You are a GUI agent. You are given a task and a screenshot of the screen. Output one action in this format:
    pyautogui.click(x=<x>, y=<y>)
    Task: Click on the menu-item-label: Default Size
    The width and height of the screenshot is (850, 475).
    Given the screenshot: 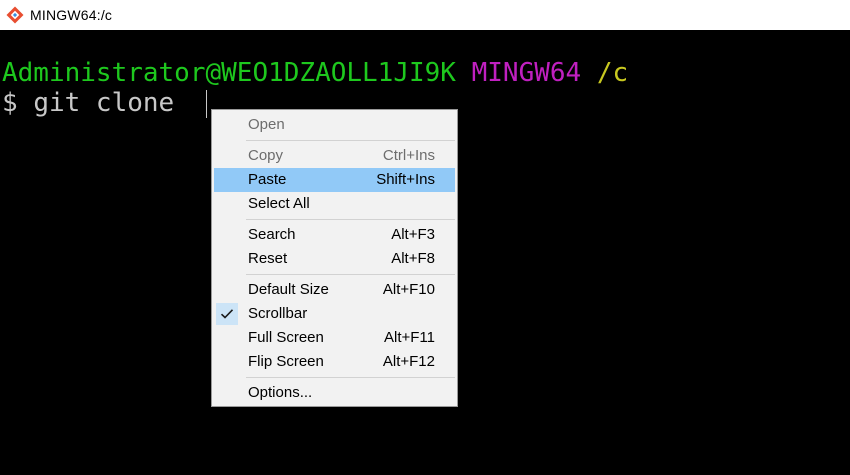 What is the action you would take?
    pyautogui.click(x=288, y=289)
    